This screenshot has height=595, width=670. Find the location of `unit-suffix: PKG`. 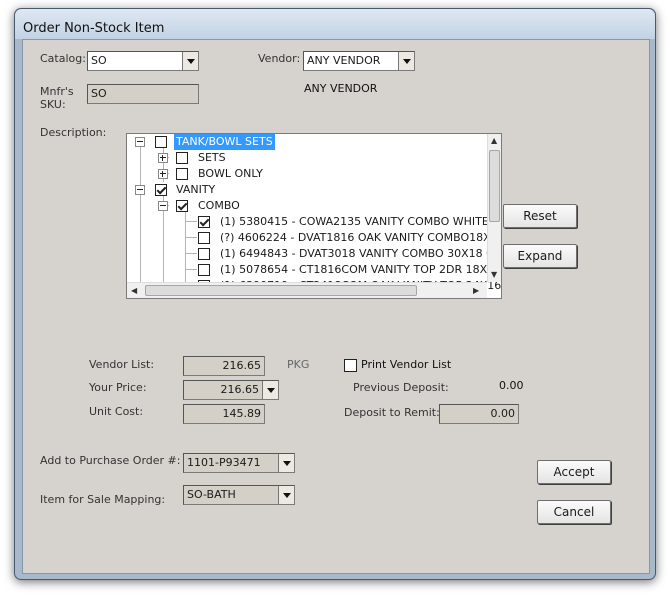

unit-suffix: PKG is located at coordinates (298, 364).